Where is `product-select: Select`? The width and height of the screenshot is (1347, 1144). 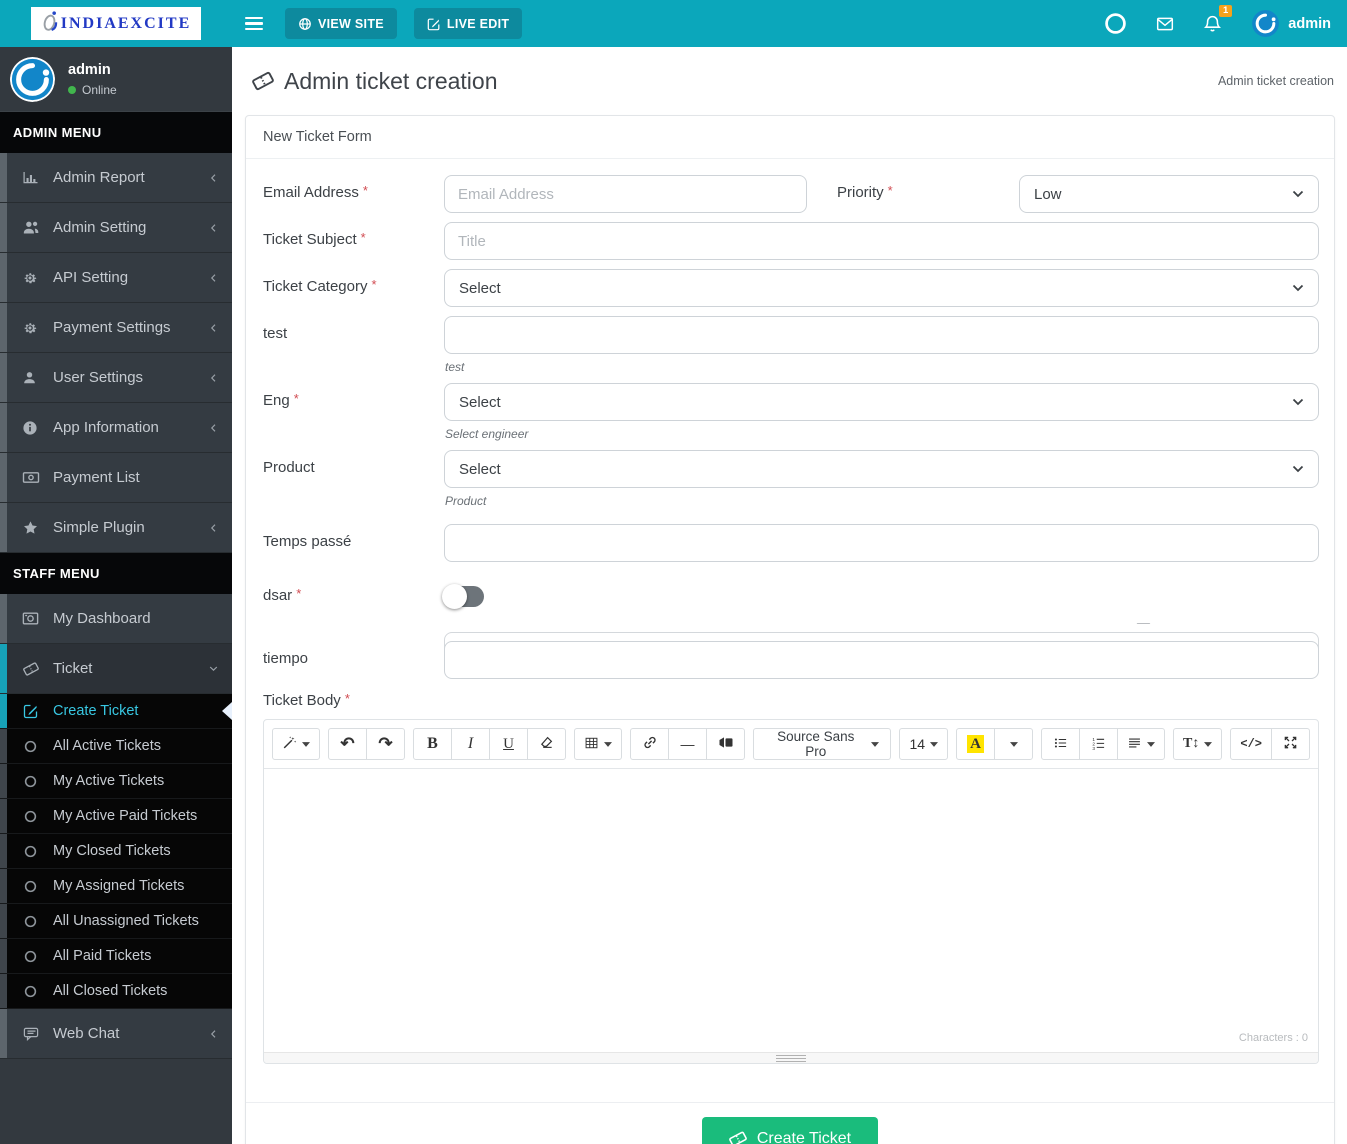
product-select: Select is located at coordinates (881, 469).